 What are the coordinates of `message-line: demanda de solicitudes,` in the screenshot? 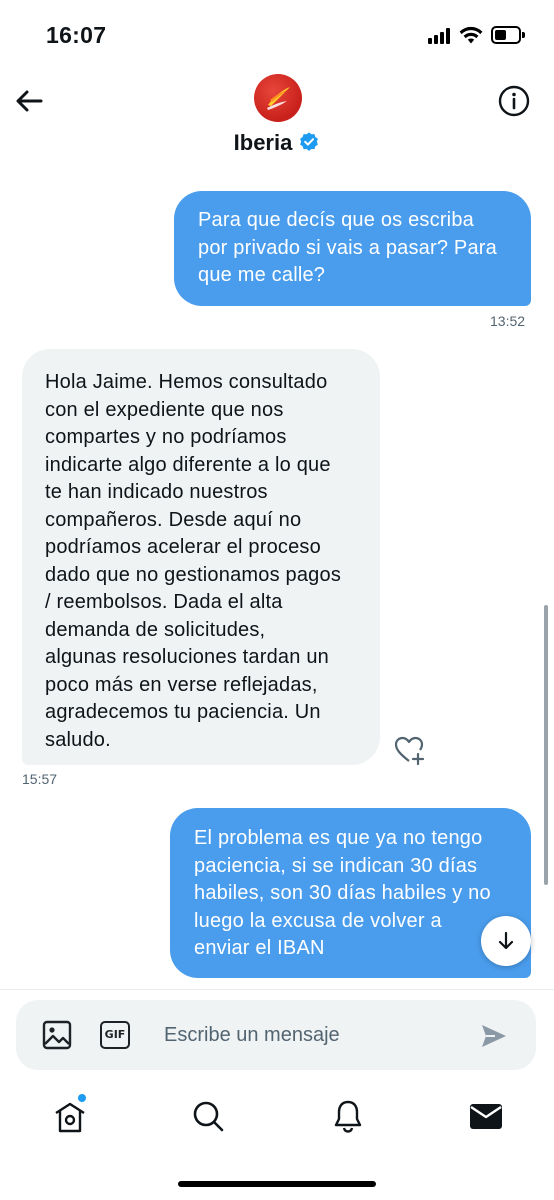 It's located at (155, 629).